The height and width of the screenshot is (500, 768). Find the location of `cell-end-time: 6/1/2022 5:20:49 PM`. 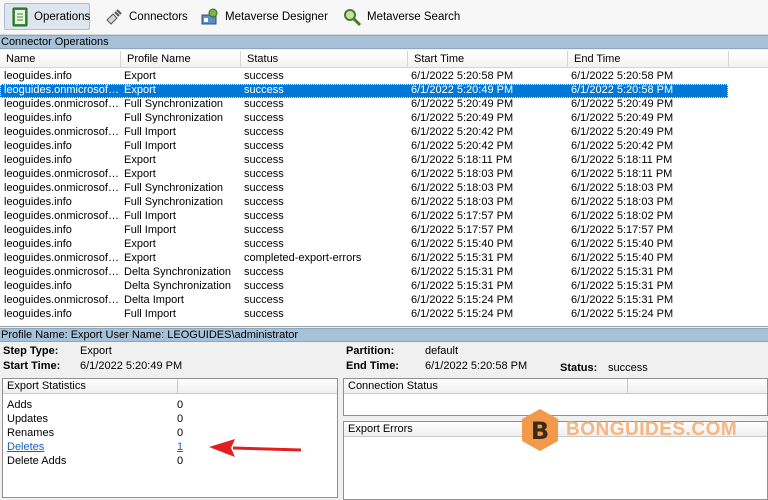

cell-end-time: 6/1/2022 5:20:49 PM is located at coordinates (622, 132).